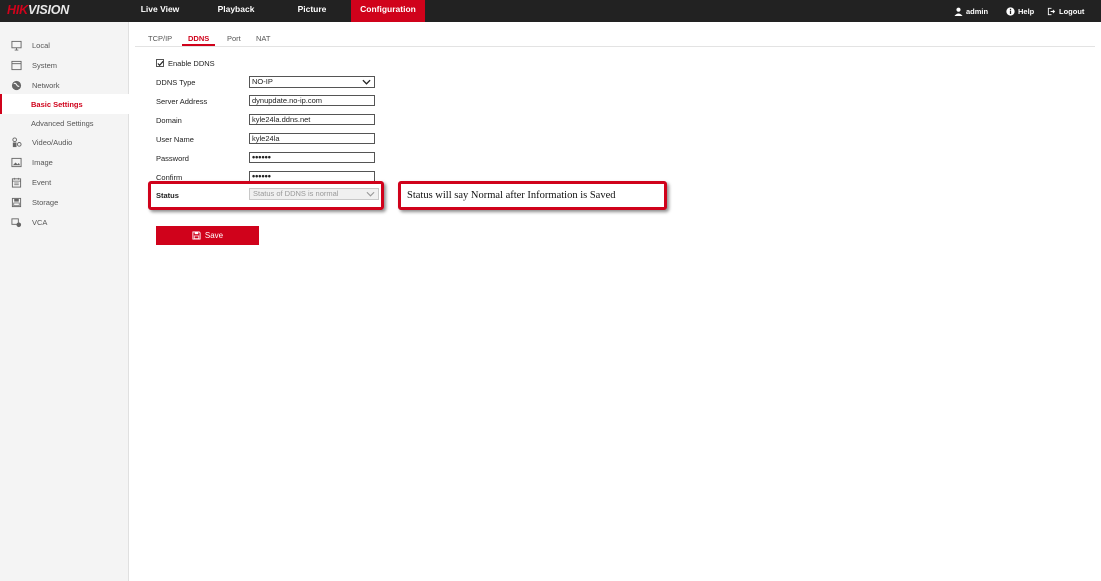 This screenshot has height=581, width=1101. Describe the element at coordinates (16, 85) in the screenshot. I see `globe-icon` at that location.